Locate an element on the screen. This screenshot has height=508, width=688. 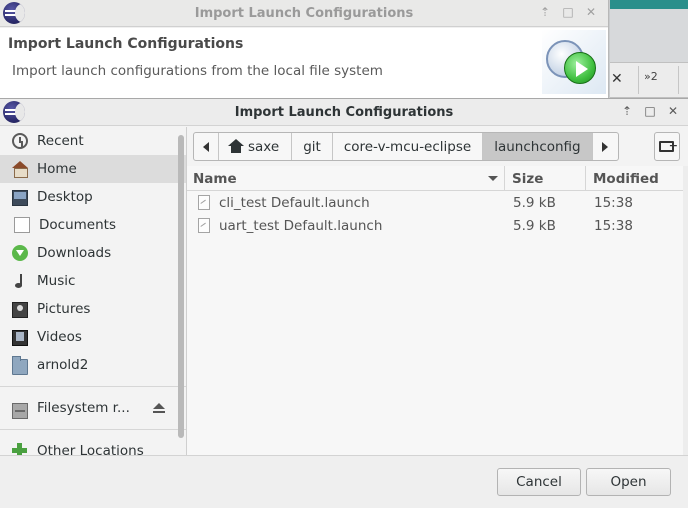
close-tab-icon: ✕ is located at coordinates (617, 79).